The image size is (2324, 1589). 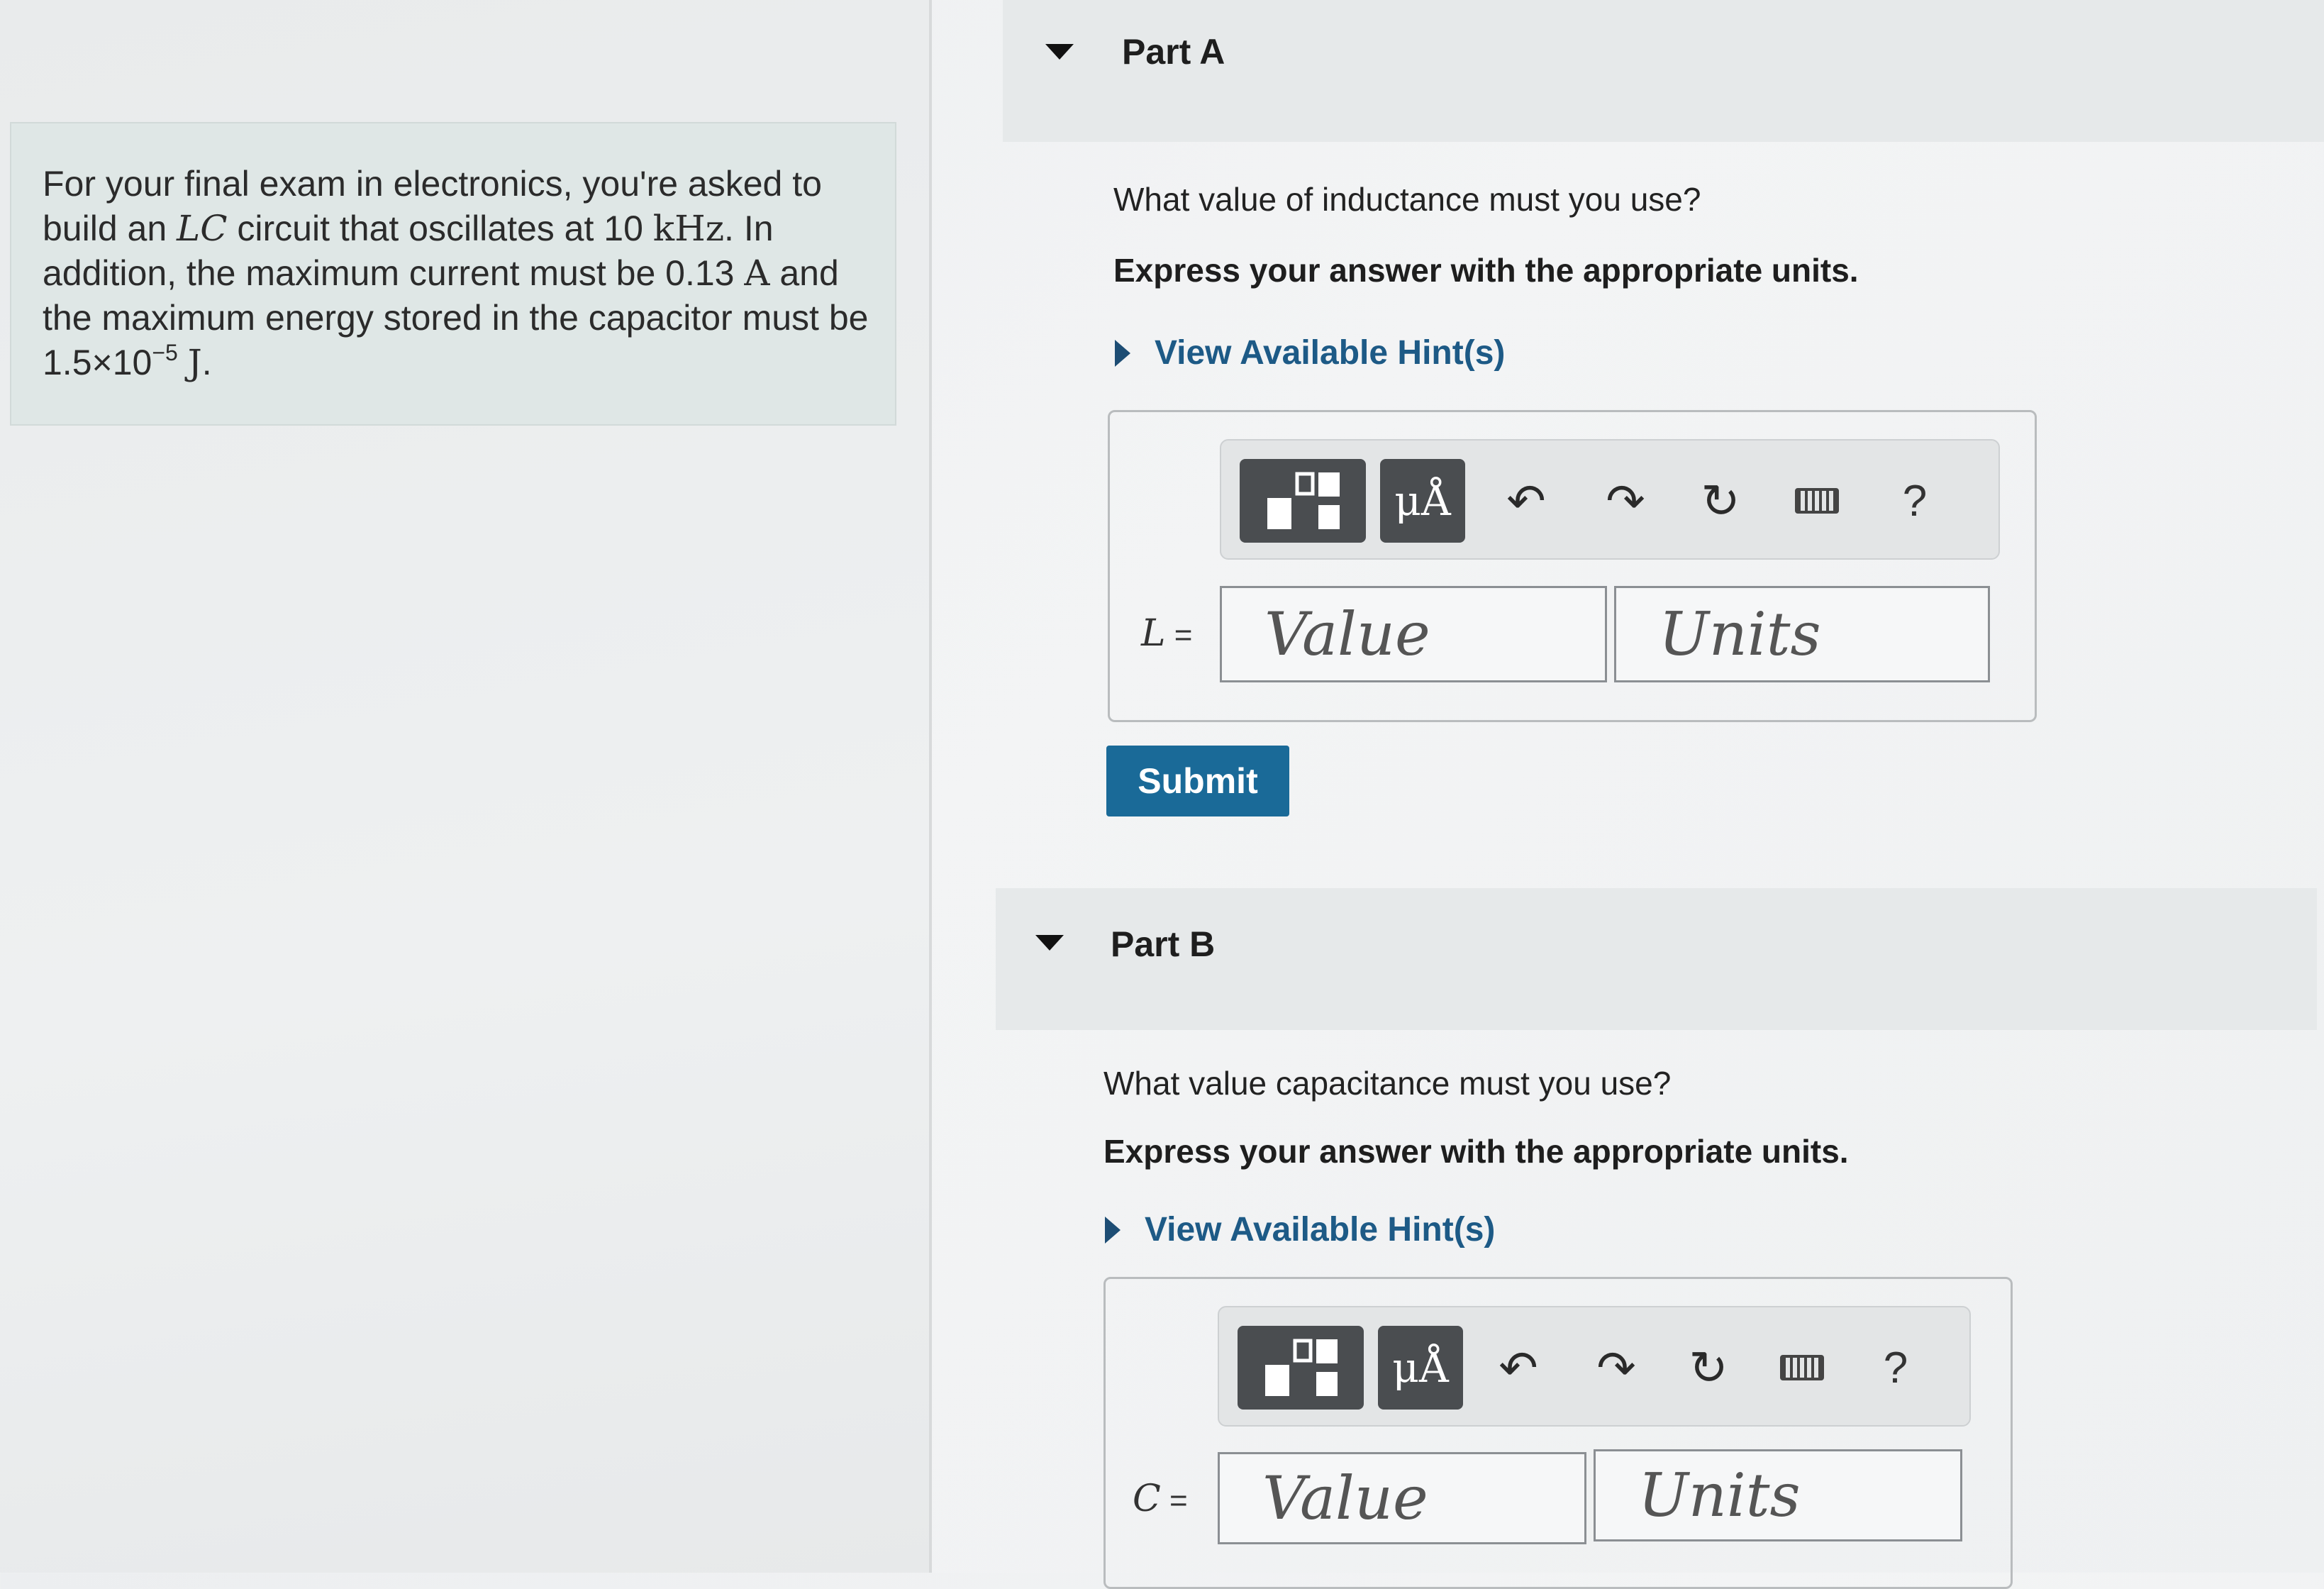 What do you see at coordinates (194, 362) in the screenshot?
I see `joule-unit: J` at bounding box center [194, 362].